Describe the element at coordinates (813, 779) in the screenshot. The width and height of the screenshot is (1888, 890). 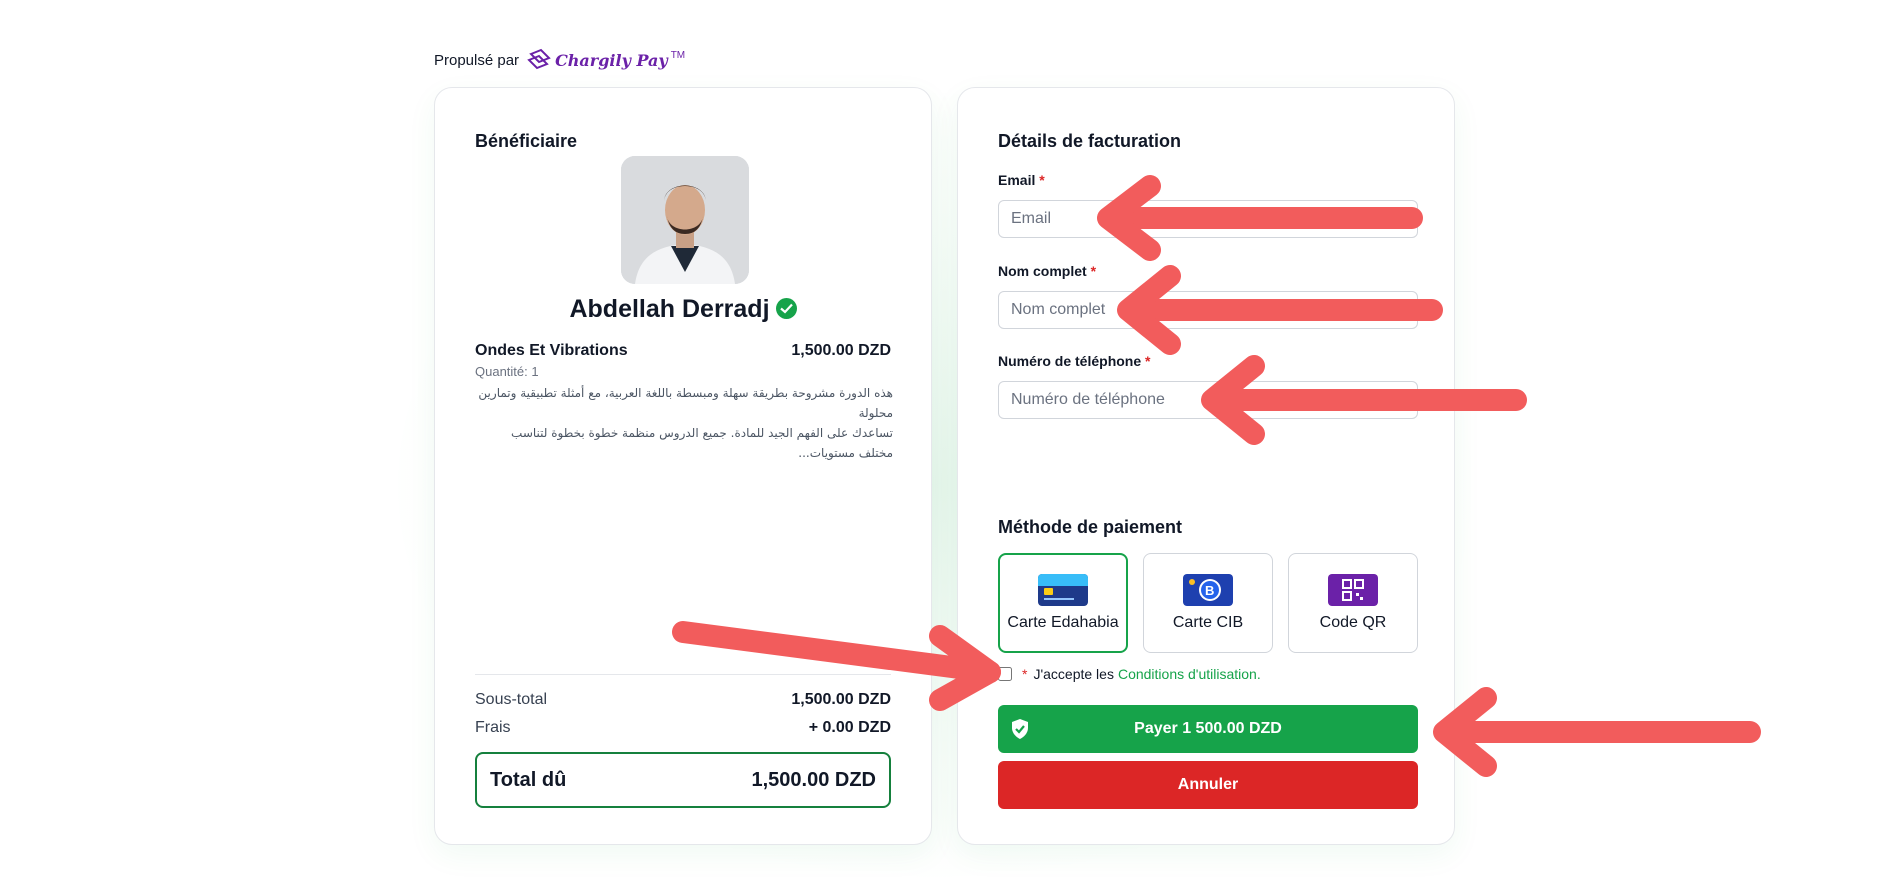
I see `total-value: 1,500.00 DZD` at that location.